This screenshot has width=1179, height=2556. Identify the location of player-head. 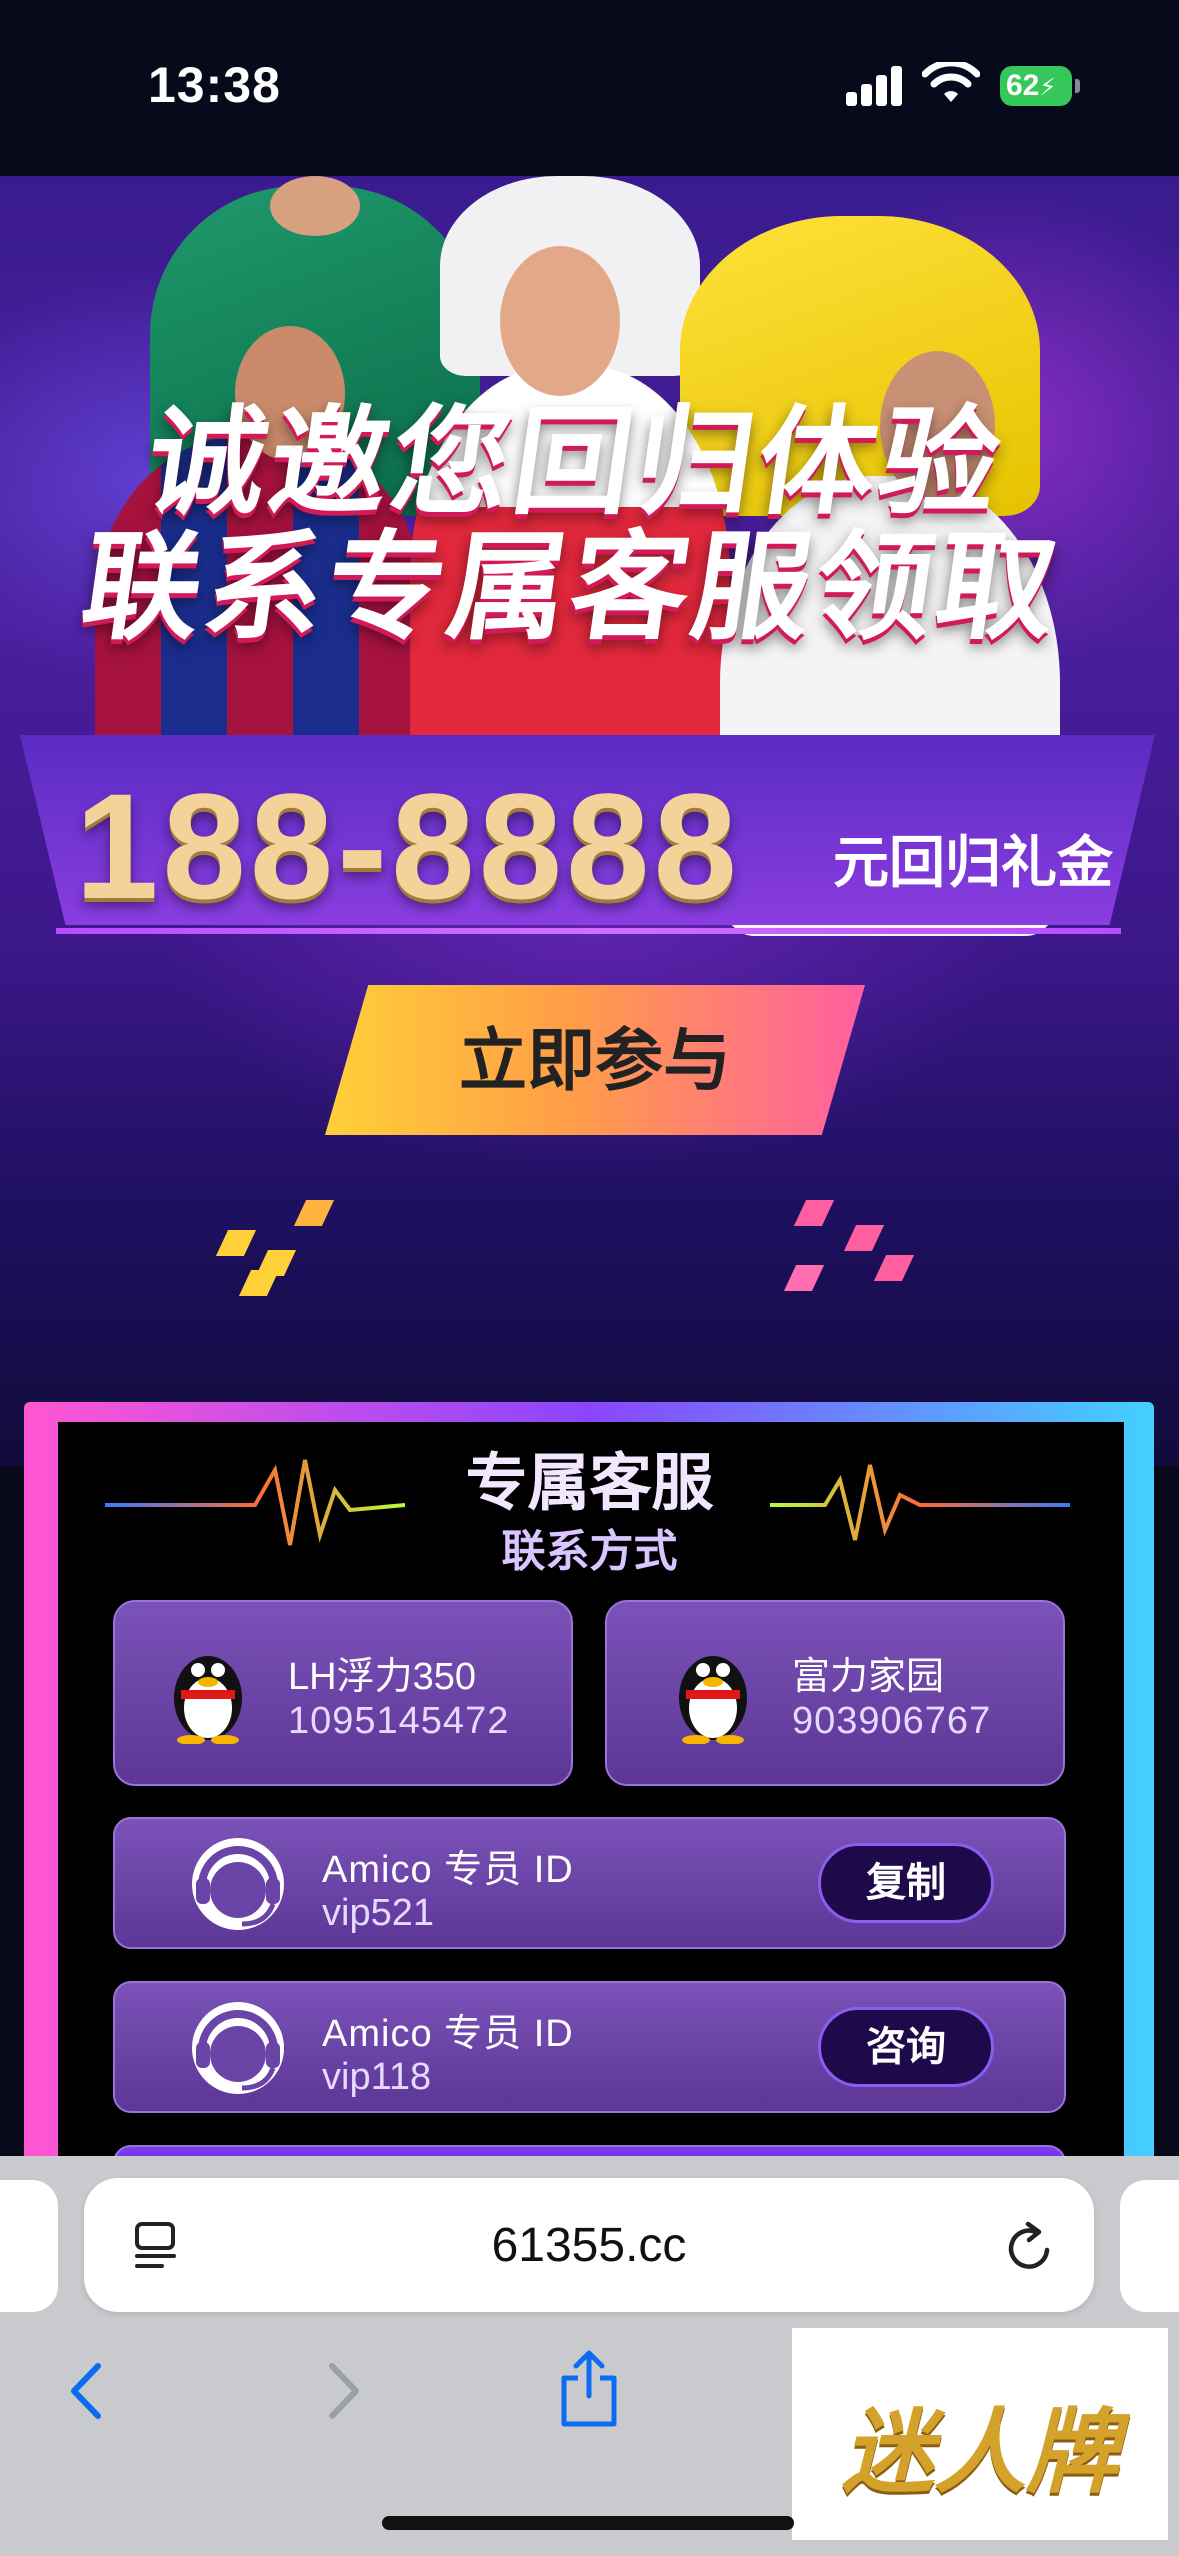
(315, 206).